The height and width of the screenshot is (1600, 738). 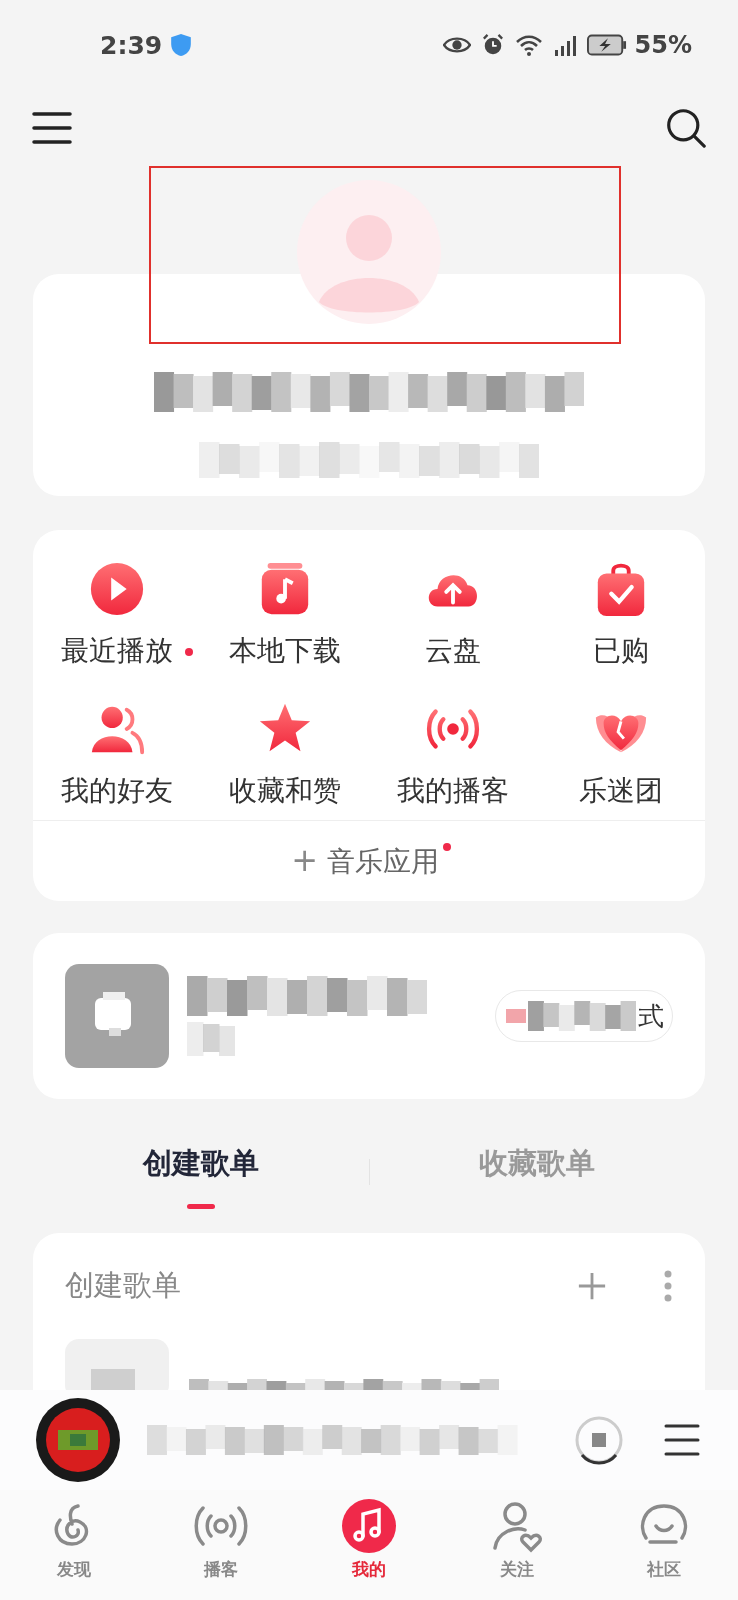 I want to click on search-icon, so click(x=686, y=128).